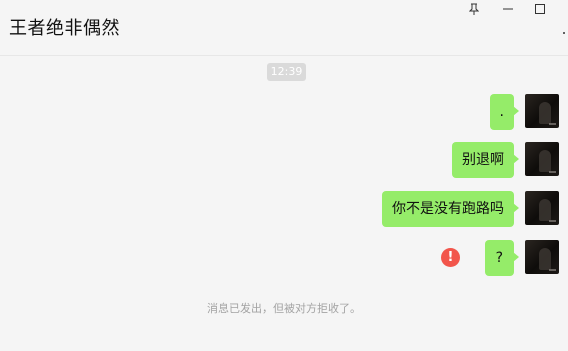 The image size is (568, 351). What do you see at coordinates (502, 258) in the screenshot?
I see `message-bubble: ?` at bounding box center [502, 258].